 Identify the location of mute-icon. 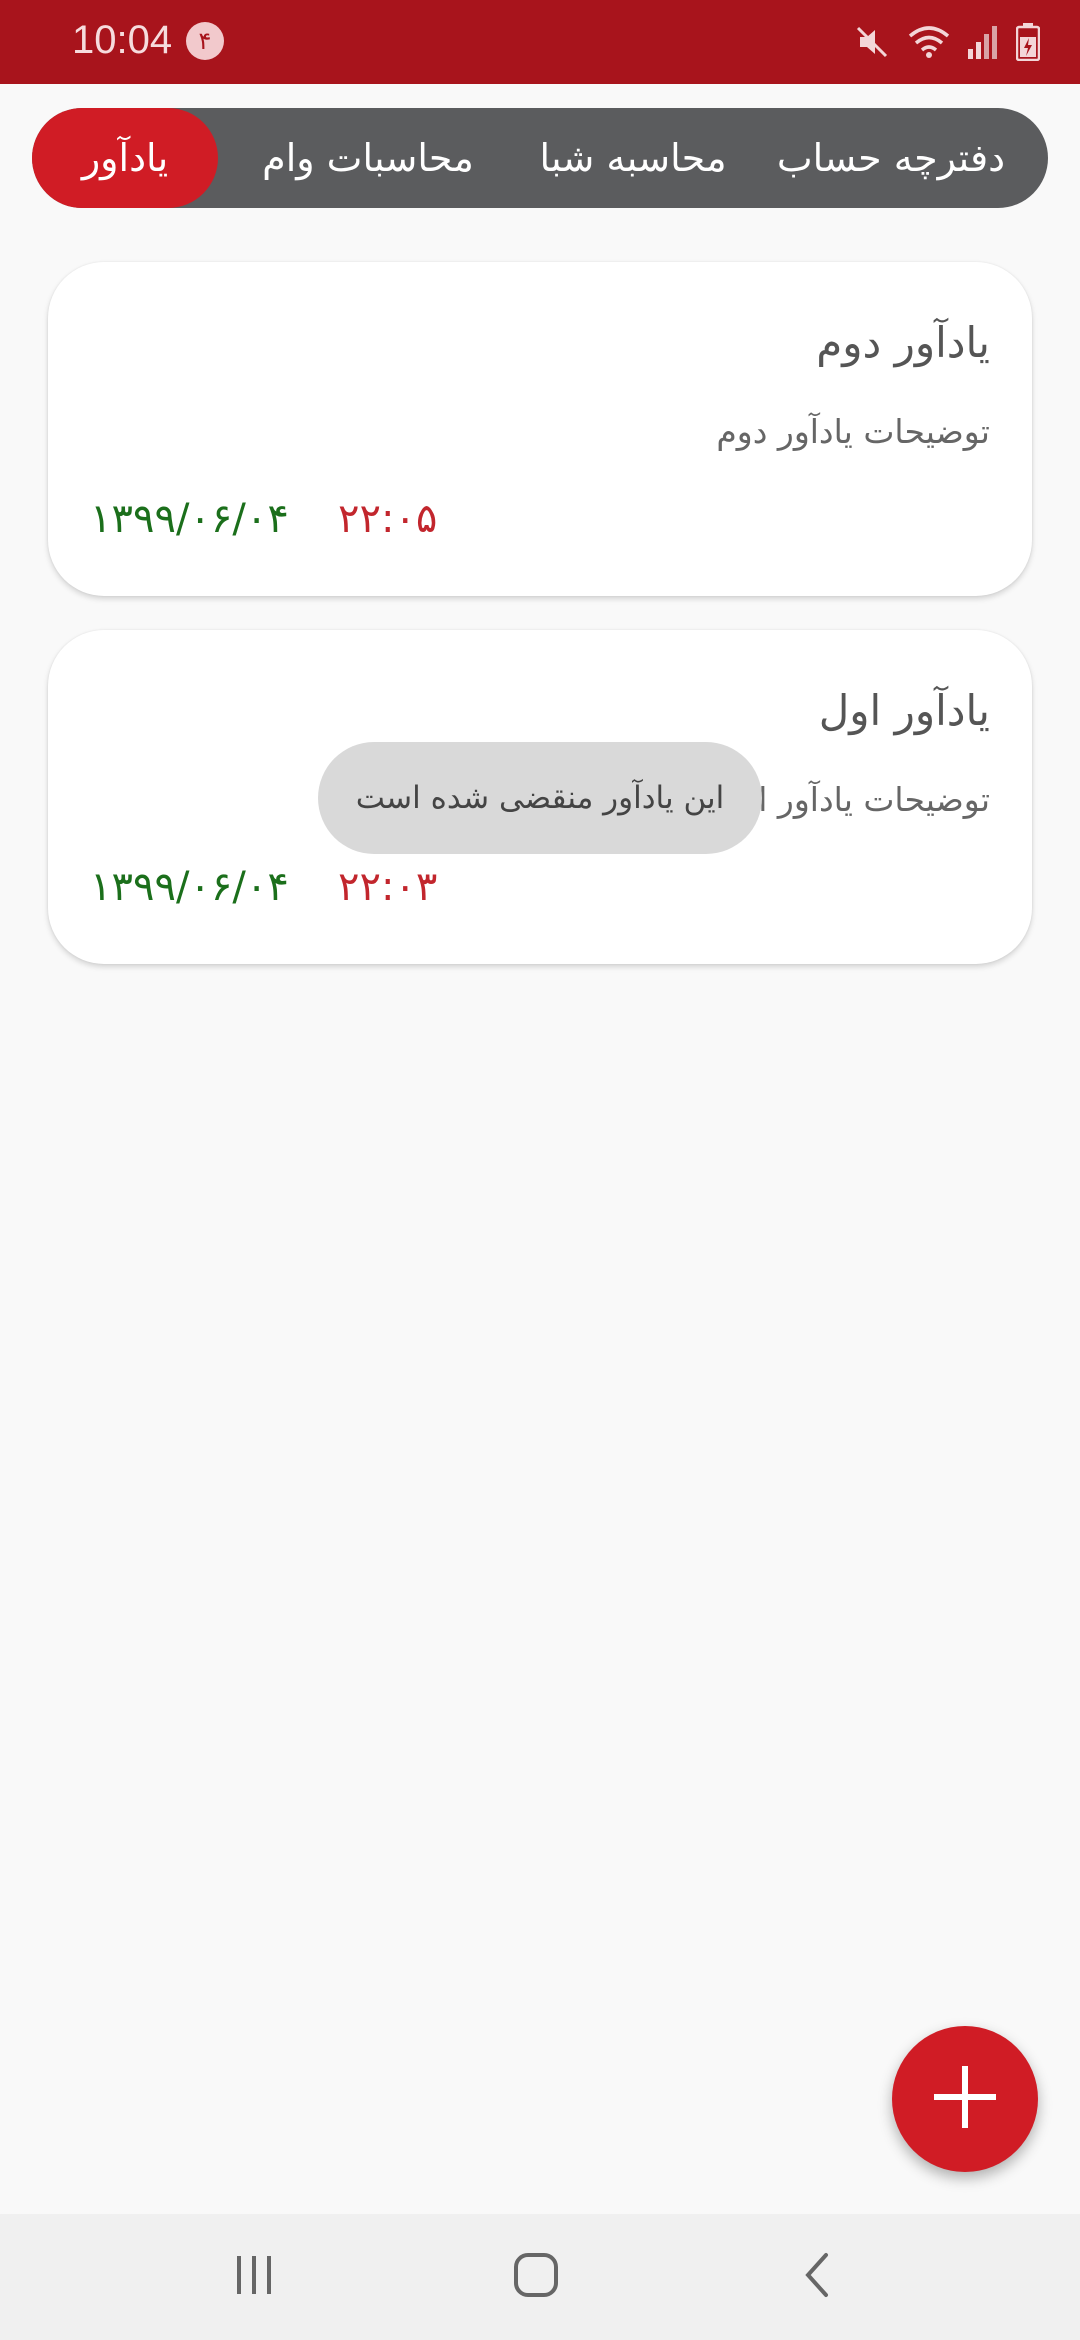
(872, 42).